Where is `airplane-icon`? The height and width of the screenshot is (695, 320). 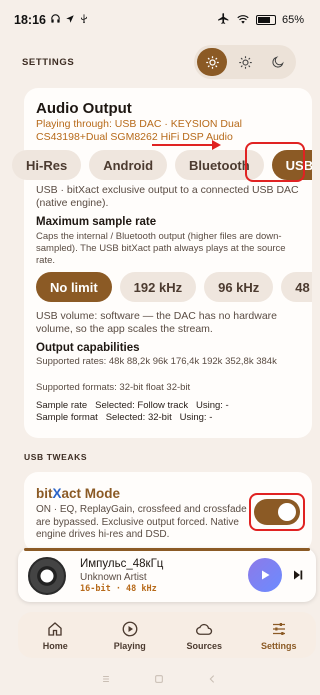
airplane-icon is located at coordinates (223, 20).